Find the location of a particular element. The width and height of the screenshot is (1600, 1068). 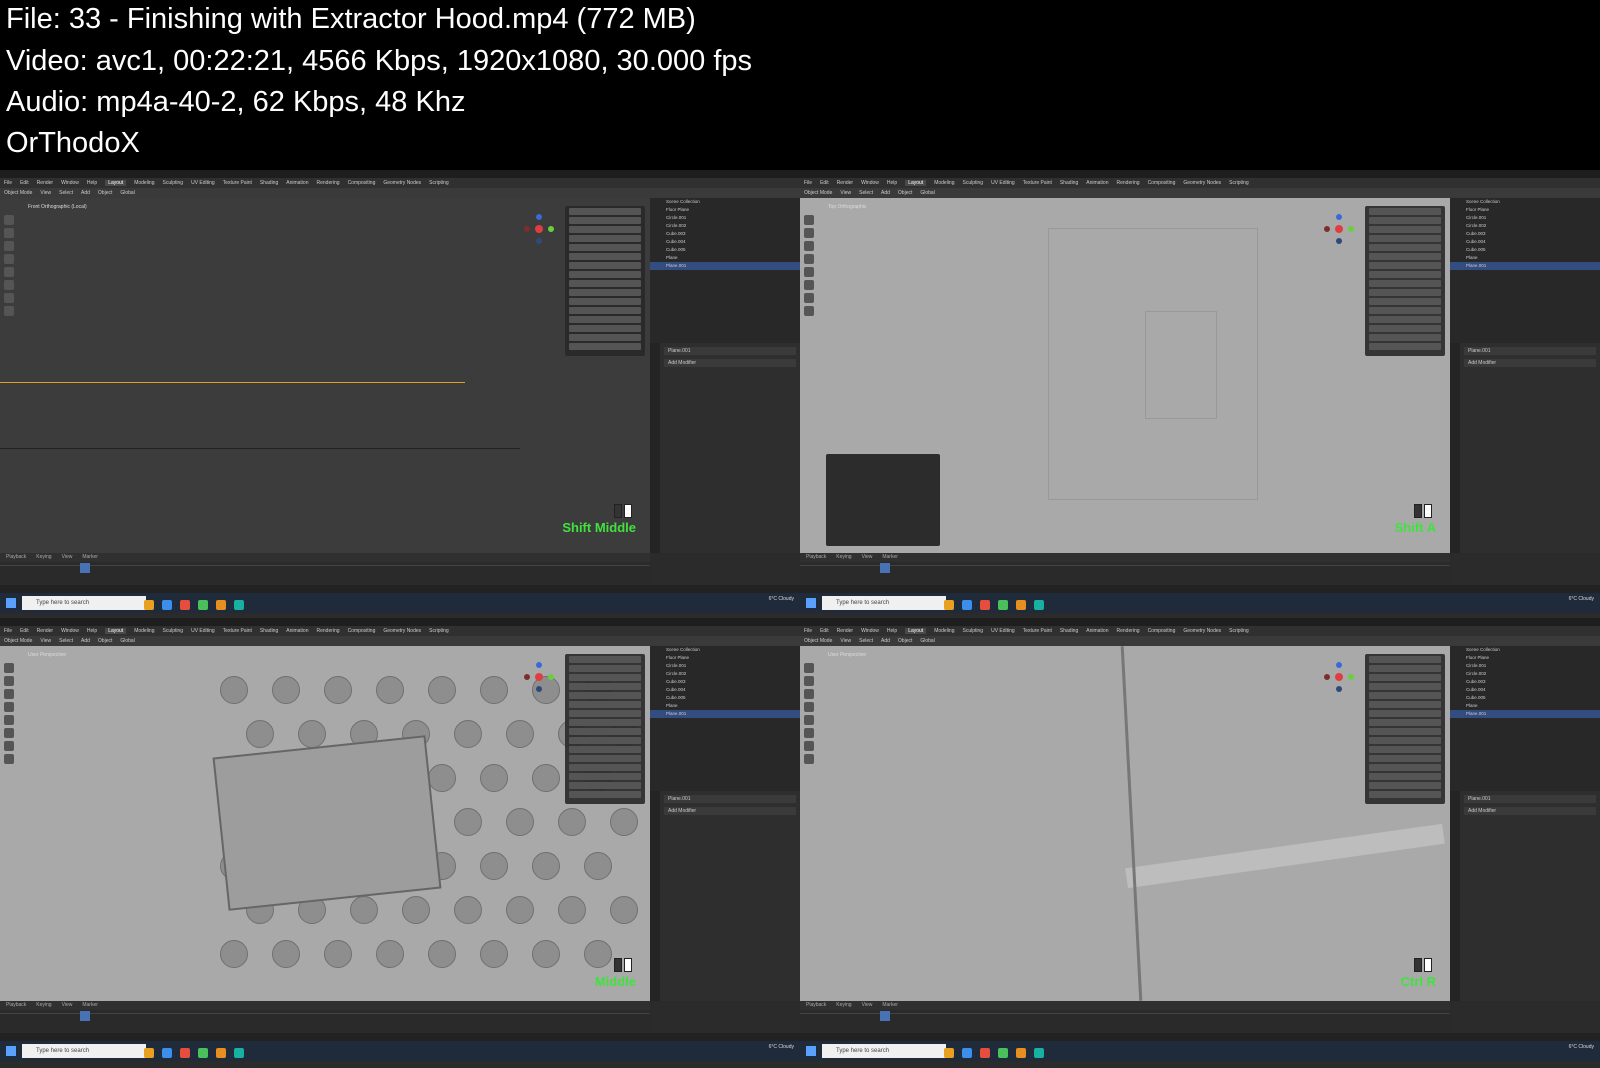

outliner-item: Cube.004 is located at coordinates (1525, 690).